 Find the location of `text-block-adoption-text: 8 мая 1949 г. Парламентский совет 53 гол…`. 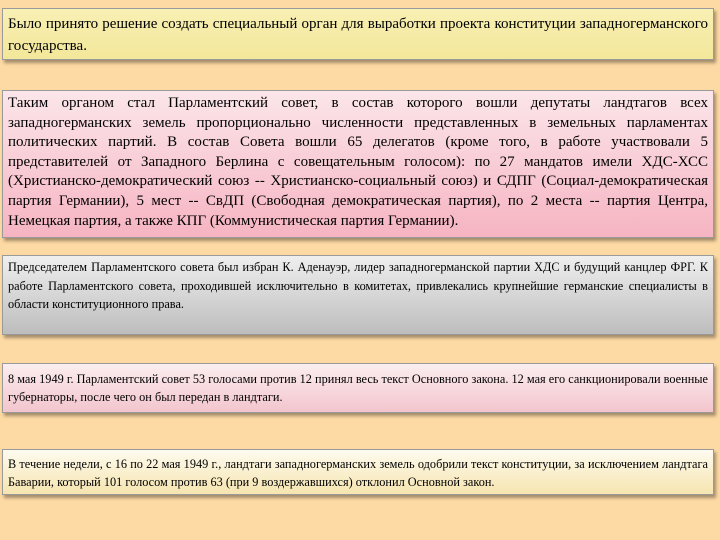

text-block-adoption-text: 8 мая 1949 г. Парламентский совет 53 гол… is located at coordinates (358, 388).